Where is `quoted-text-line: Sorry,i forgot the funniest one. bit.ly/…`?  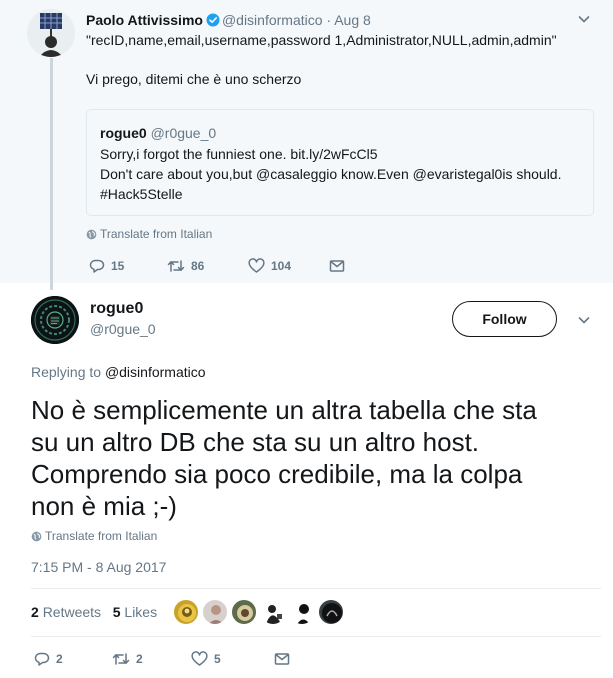
quoted-text-line: Sorry,i forgot the funniest one. bit.ly/… is located at coordinates (239, 154).